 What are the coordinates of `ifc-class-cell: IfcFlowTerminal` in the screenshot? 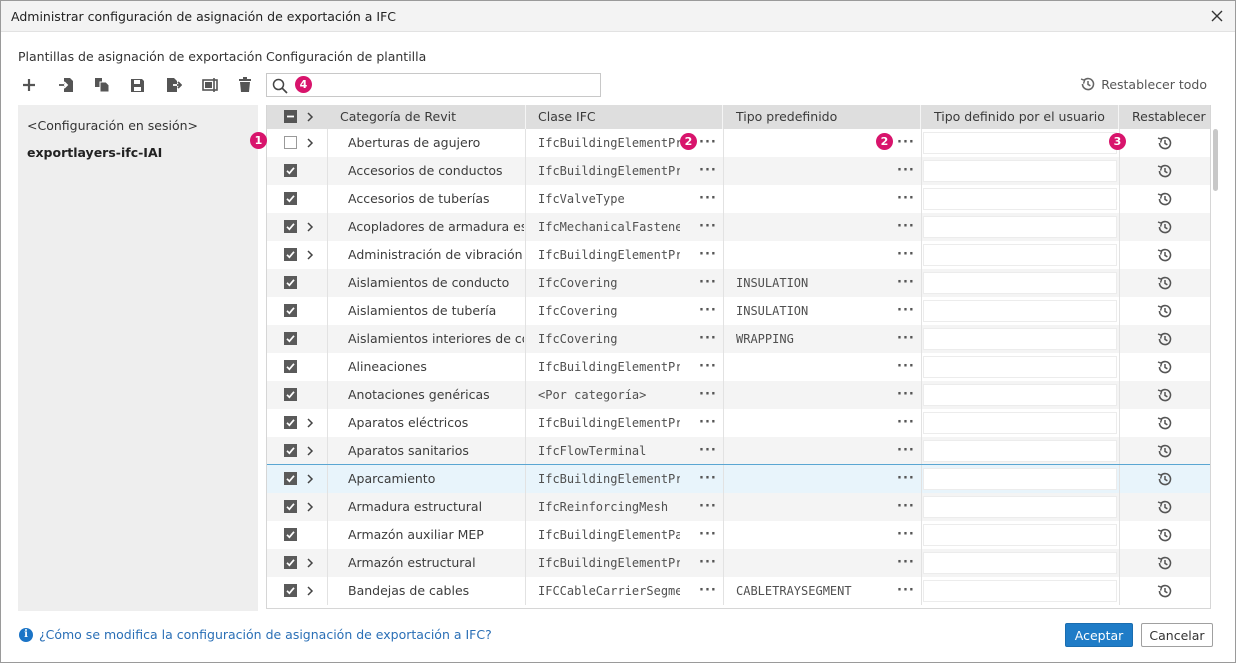 It's located at (609, 451).